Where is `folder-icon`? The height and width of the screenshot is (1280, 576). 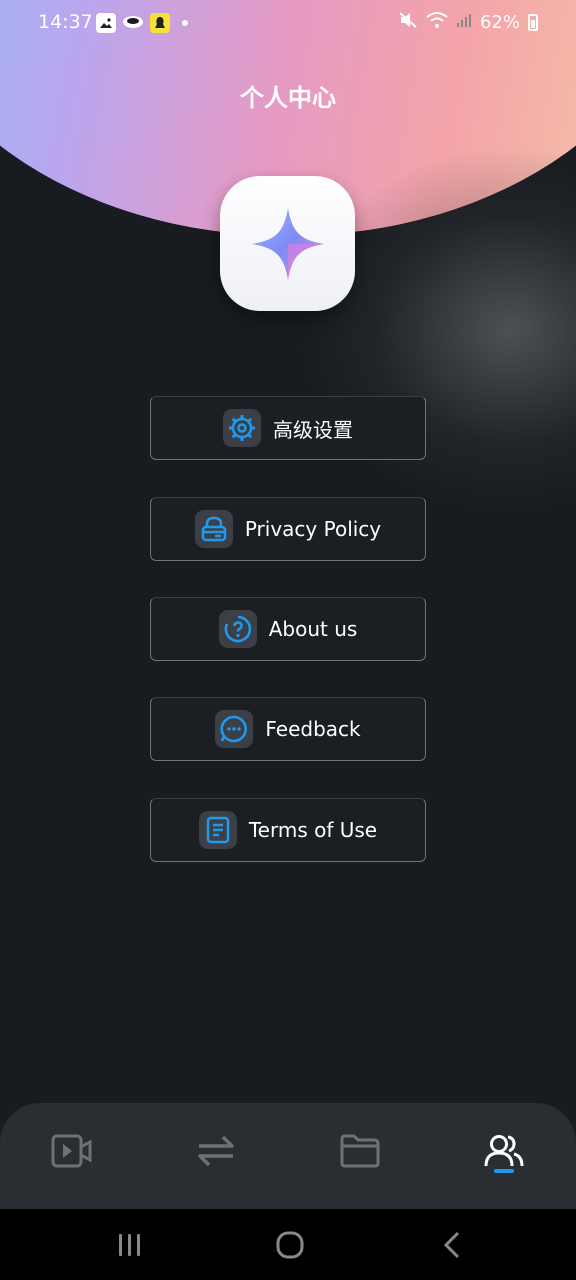
folder-icon is located at coordinates (360, 1151).